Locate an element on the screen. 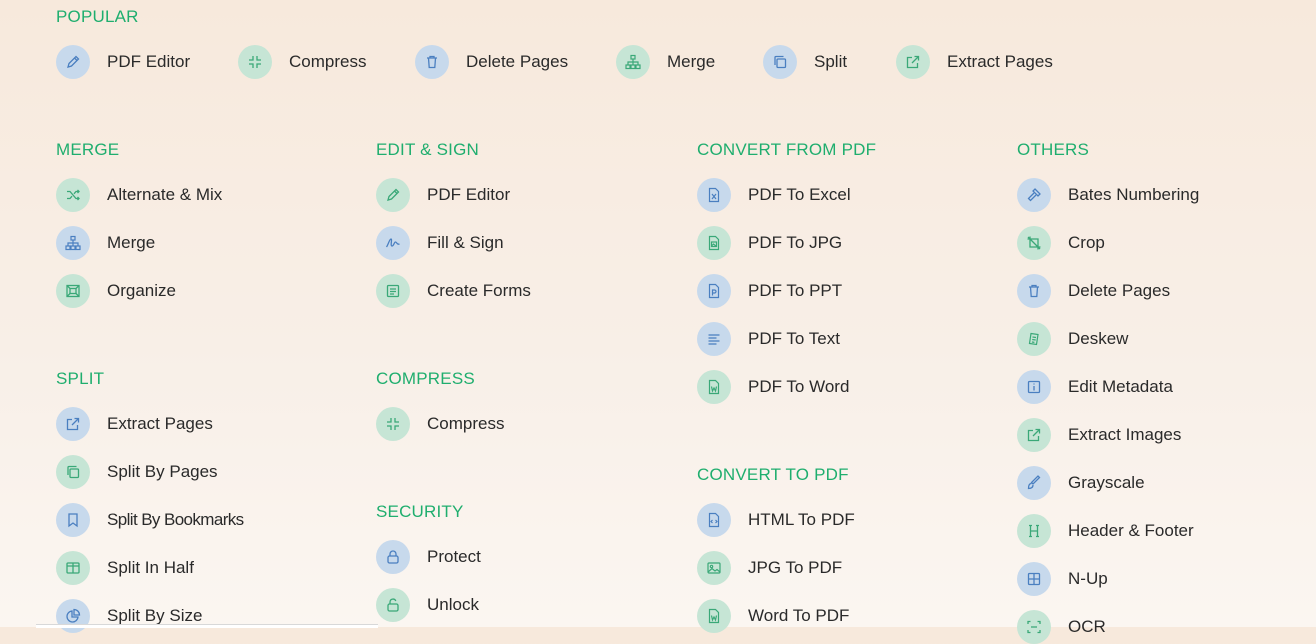  tool-jpg-to-pdf: JPG To PDF is located at coordinates (769, 568).